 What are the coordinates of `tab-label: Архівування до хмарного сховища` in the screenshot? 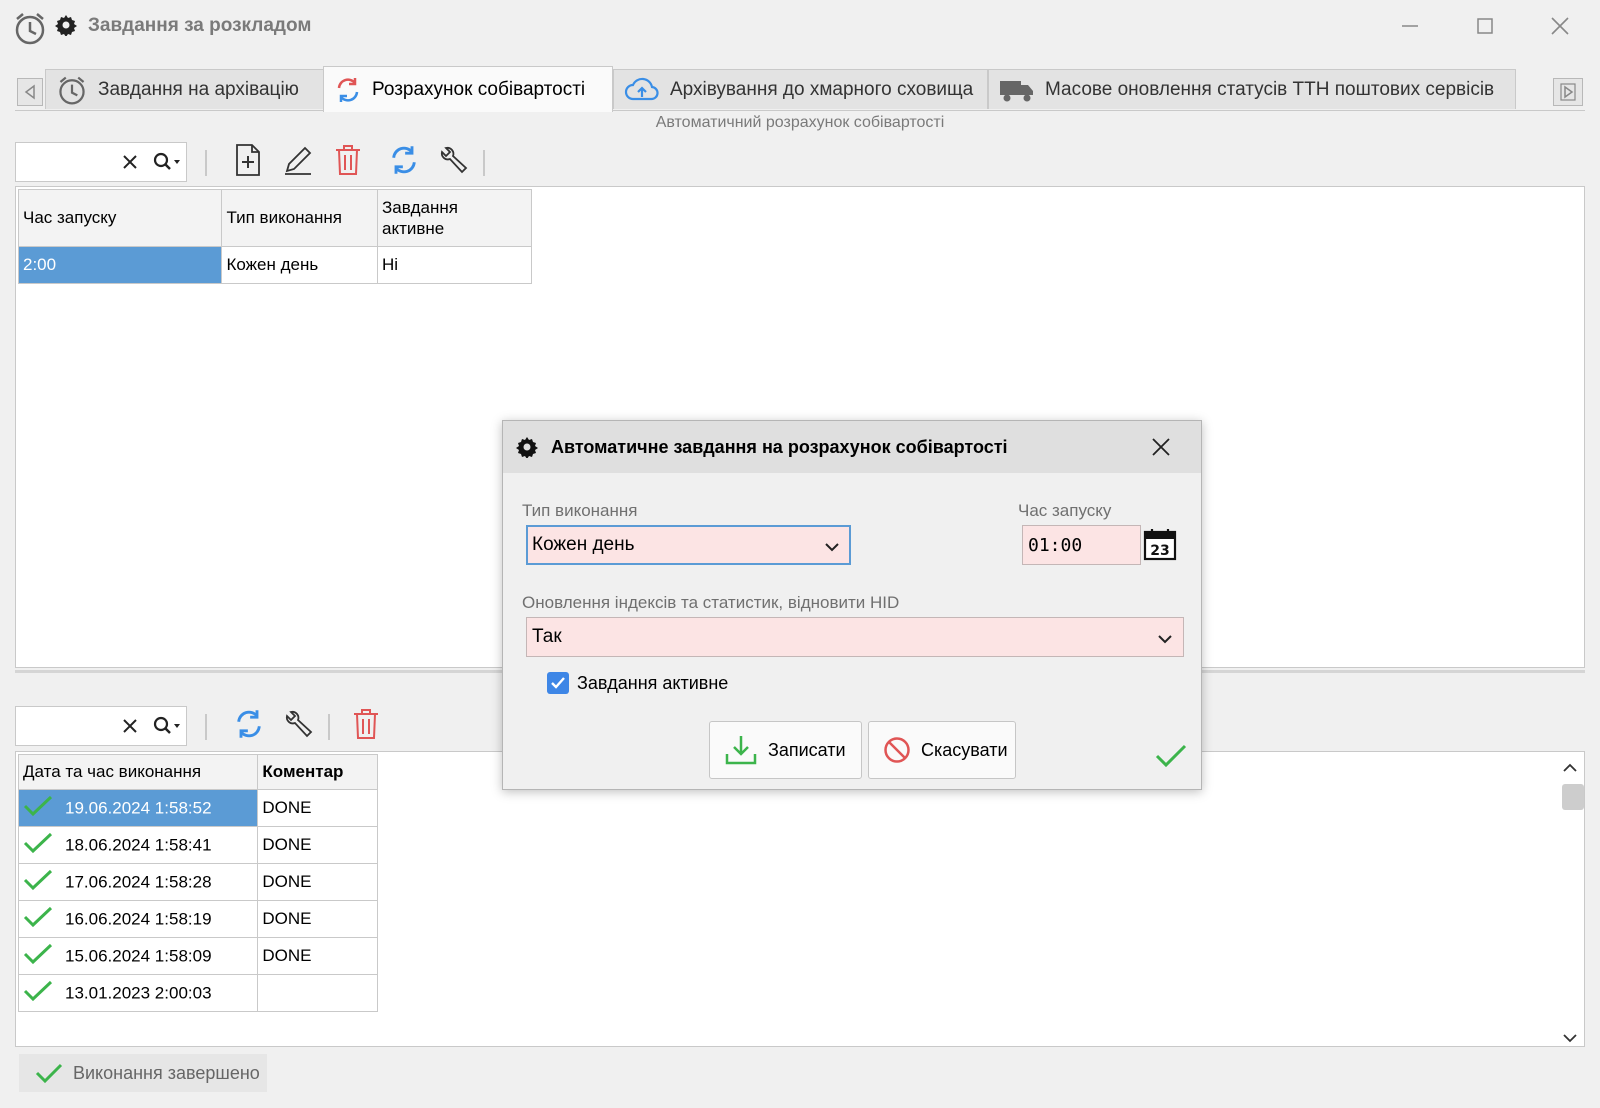 It's located at (822, 89).